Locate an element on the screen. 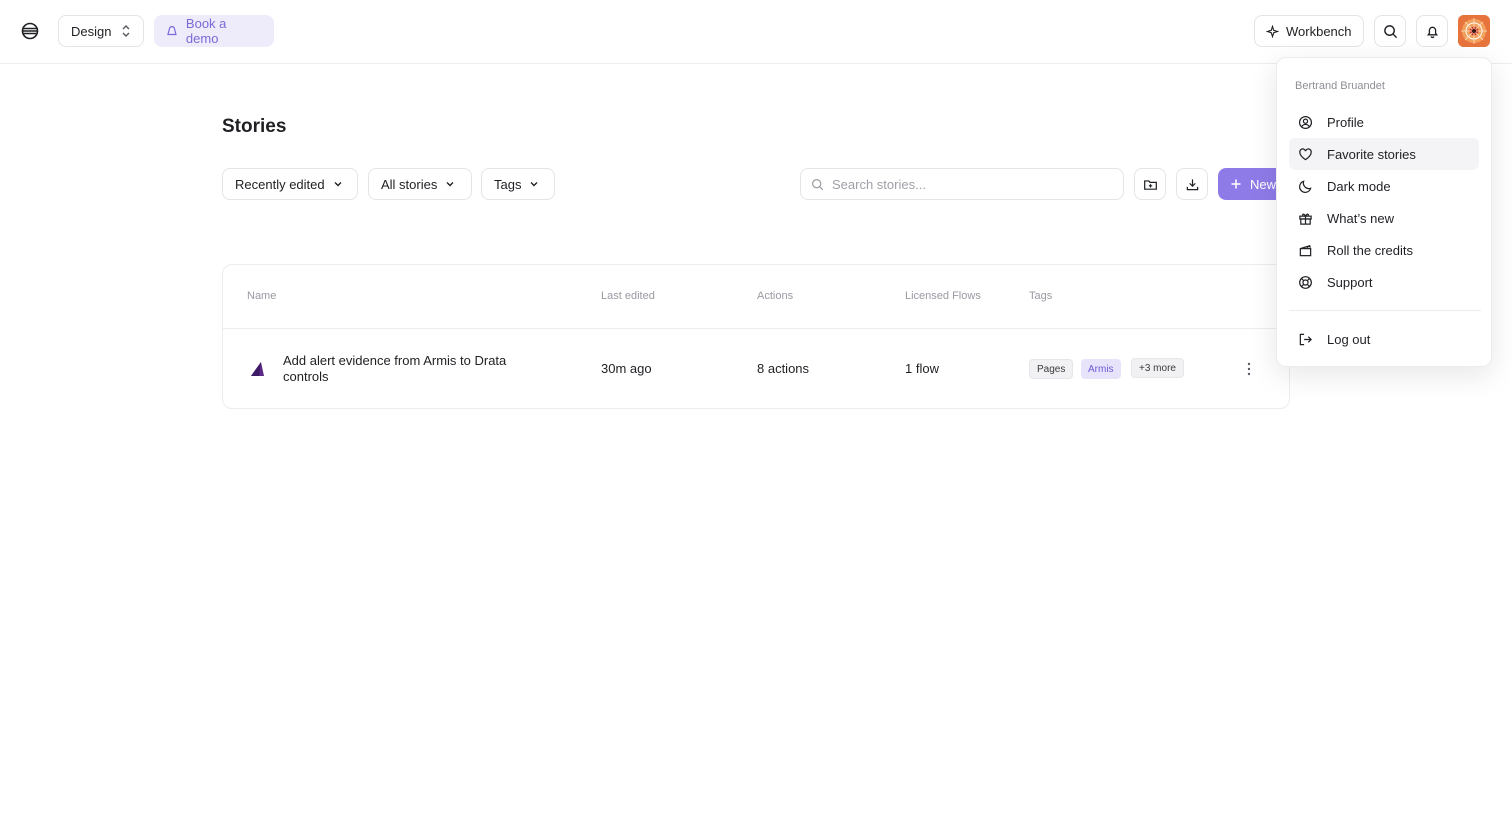  bell-icon is located at coordinates (1432, 32).